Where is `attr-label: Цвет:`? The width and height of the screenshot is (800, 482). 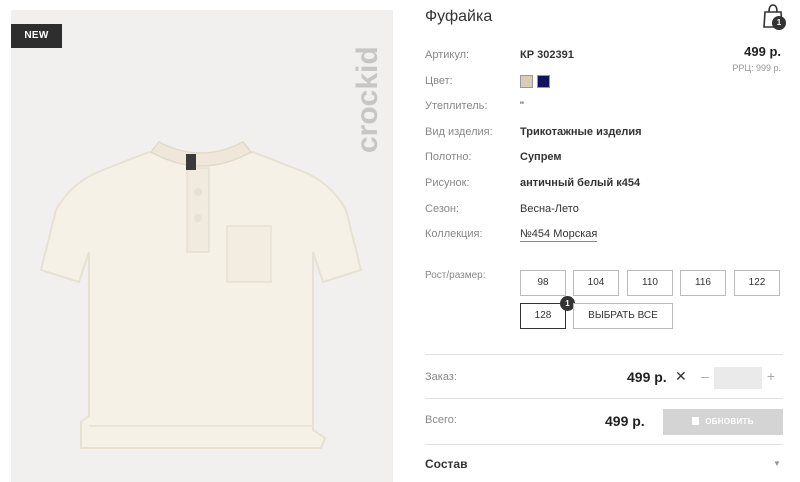
attr-label: Цвет: is located at coordinates (439, 80).